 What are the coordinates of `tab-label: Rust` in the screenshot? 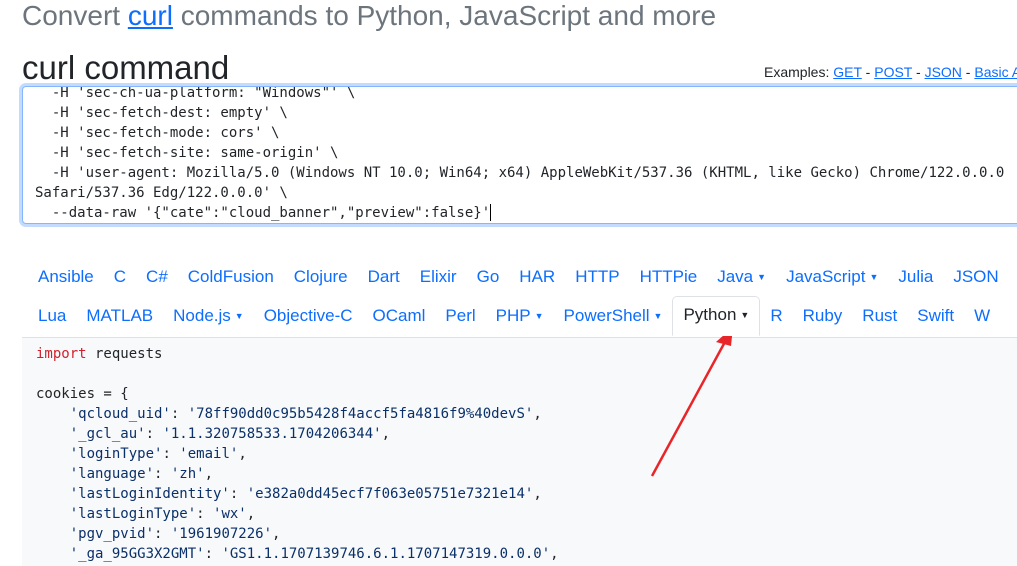 It's located at (880, 315).